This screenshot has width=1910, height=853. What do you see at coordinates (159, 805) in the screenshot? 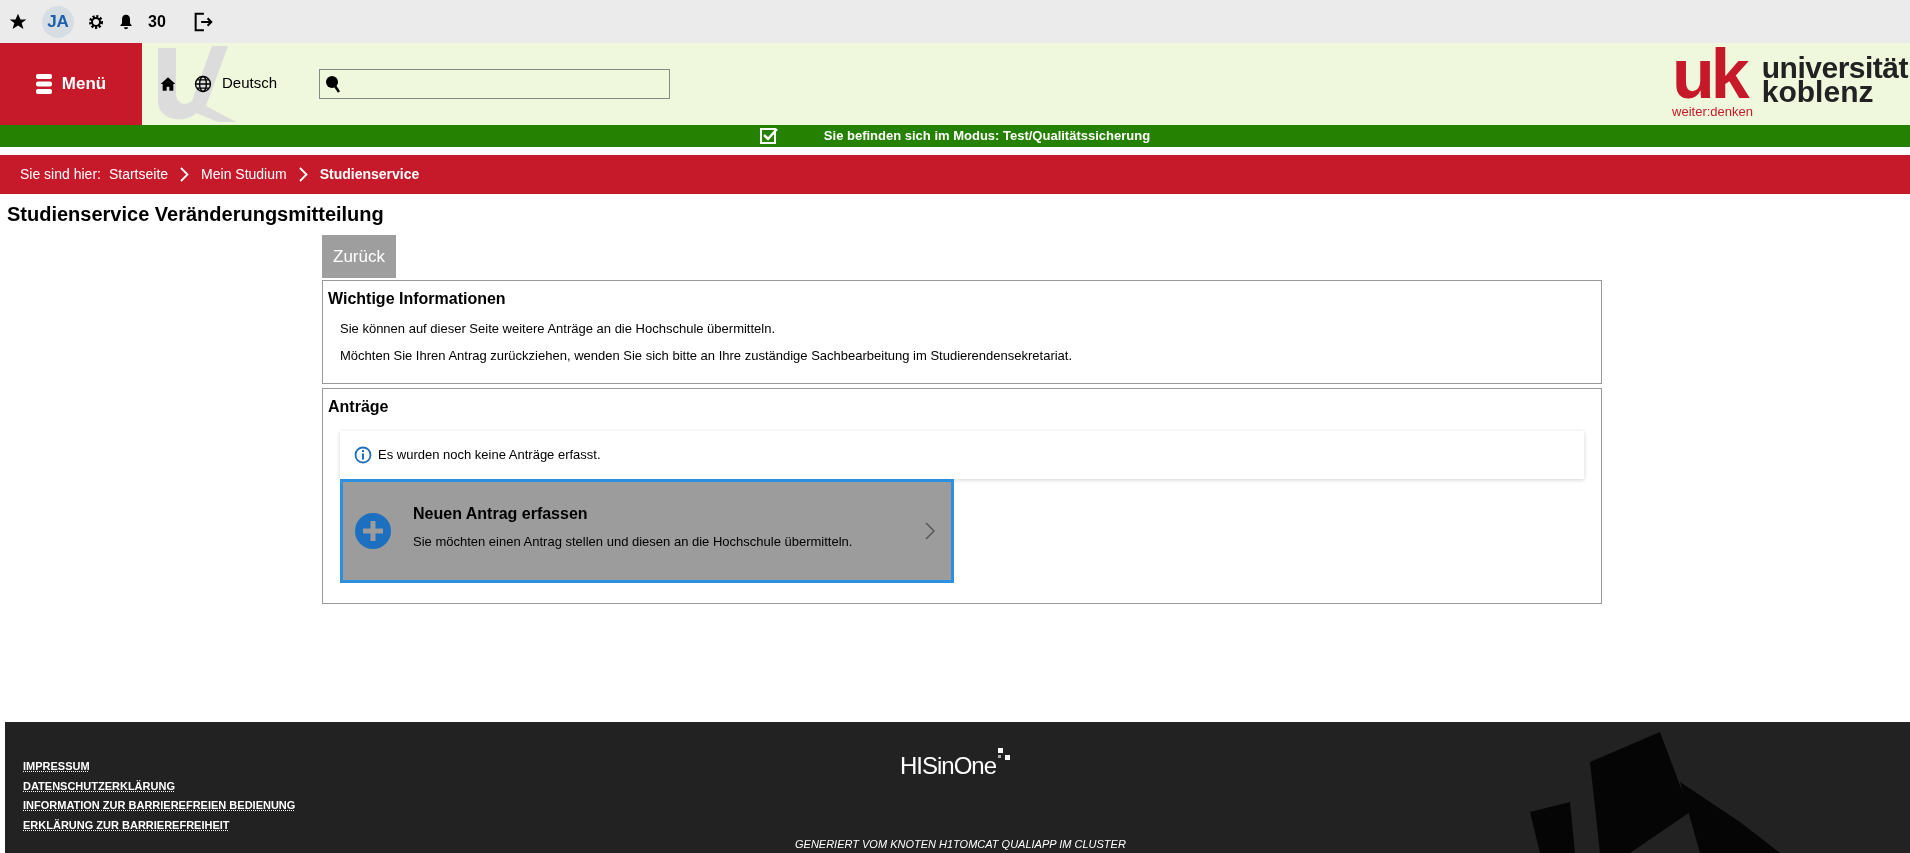
I see `footer-link: INFORMATION ZUR BARRIEREFREIEN BEDIENUNG` at bounding box center [159, 805].